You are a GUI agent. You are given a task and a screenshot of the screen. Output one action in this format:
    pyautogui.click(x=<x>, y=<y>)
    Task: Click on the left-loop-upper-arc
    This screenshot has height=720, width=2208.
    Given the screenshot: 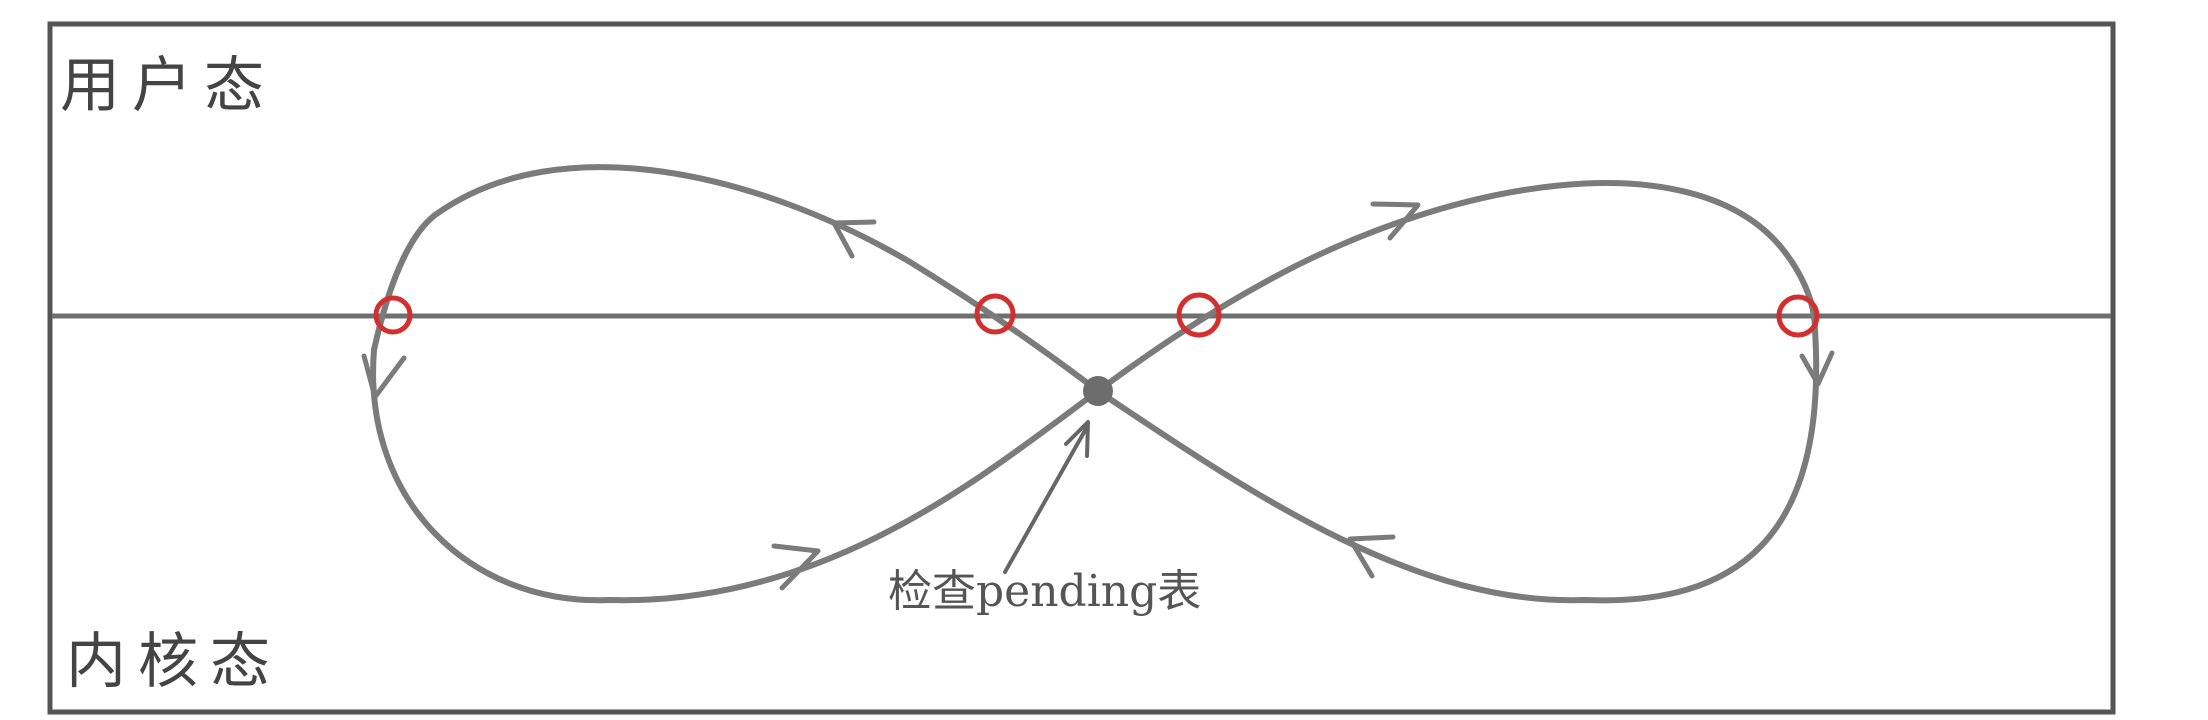 What is the action you would take?
    pyautogui.click(x=736, y=279)
    